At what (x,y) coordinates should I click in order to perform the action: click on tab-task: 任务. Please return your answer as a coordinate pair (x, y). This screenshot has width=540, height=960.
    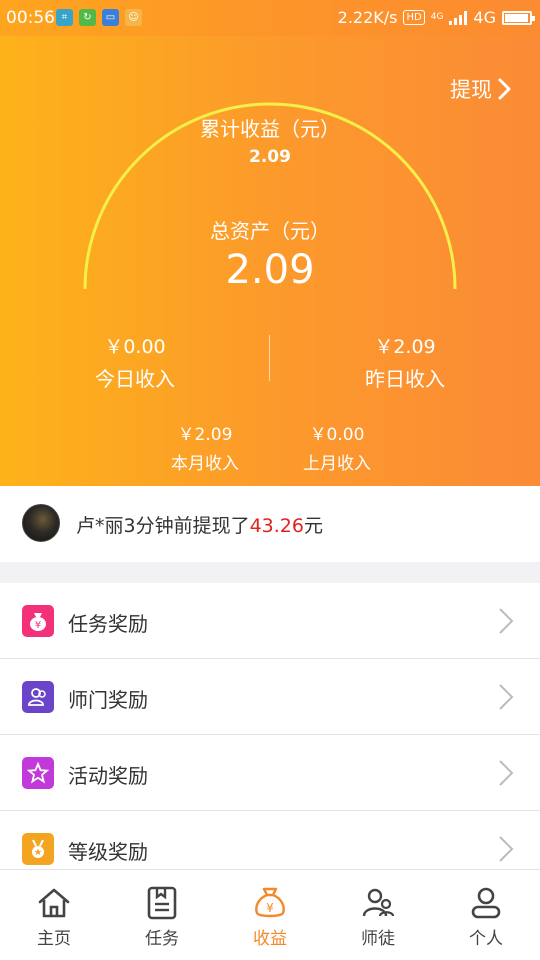
    Looking at the image, I should click on (162, 915).